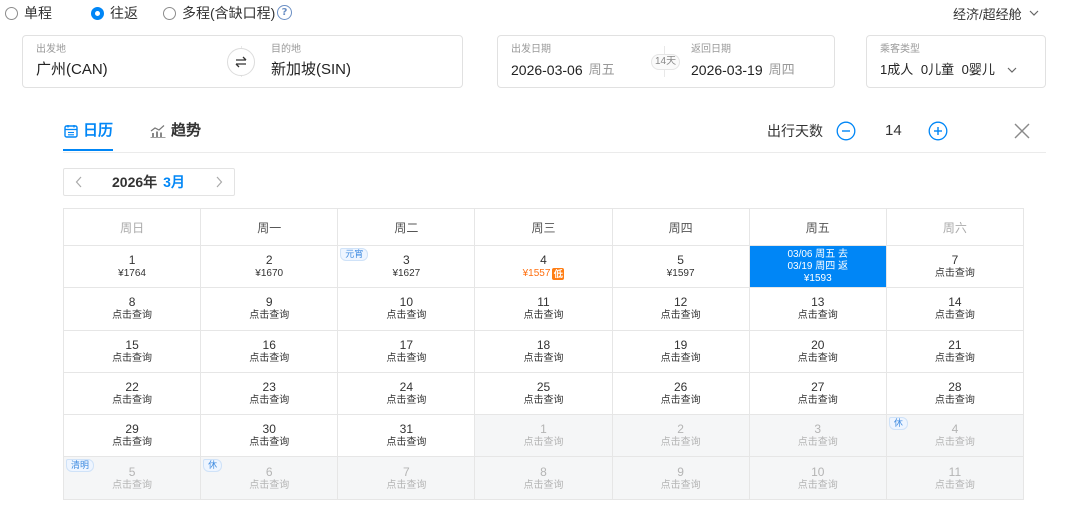 This screenshot has width=1080, height=530. Describe the element at coordinates (284, 12) in the screenshot. I see `question-circle-icon` at that location.